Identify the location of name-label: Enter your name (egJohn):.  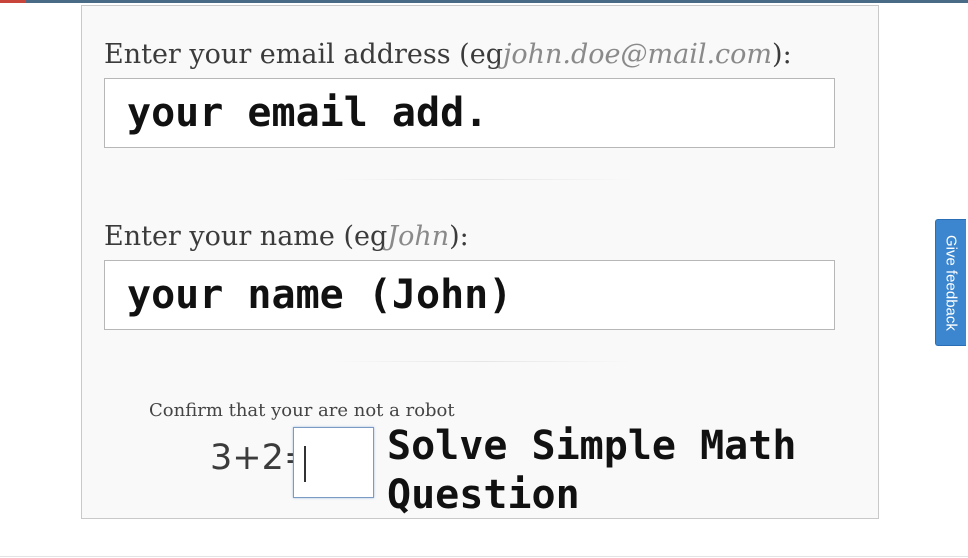
(286, 236).